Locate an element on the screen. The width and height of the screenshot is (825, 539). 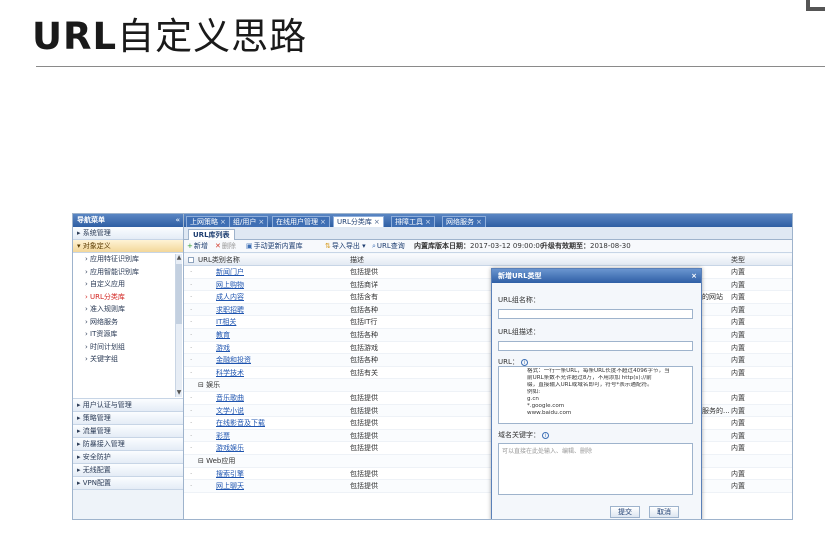
tab-label: 上网策略 is located at coordinates (204, 222).